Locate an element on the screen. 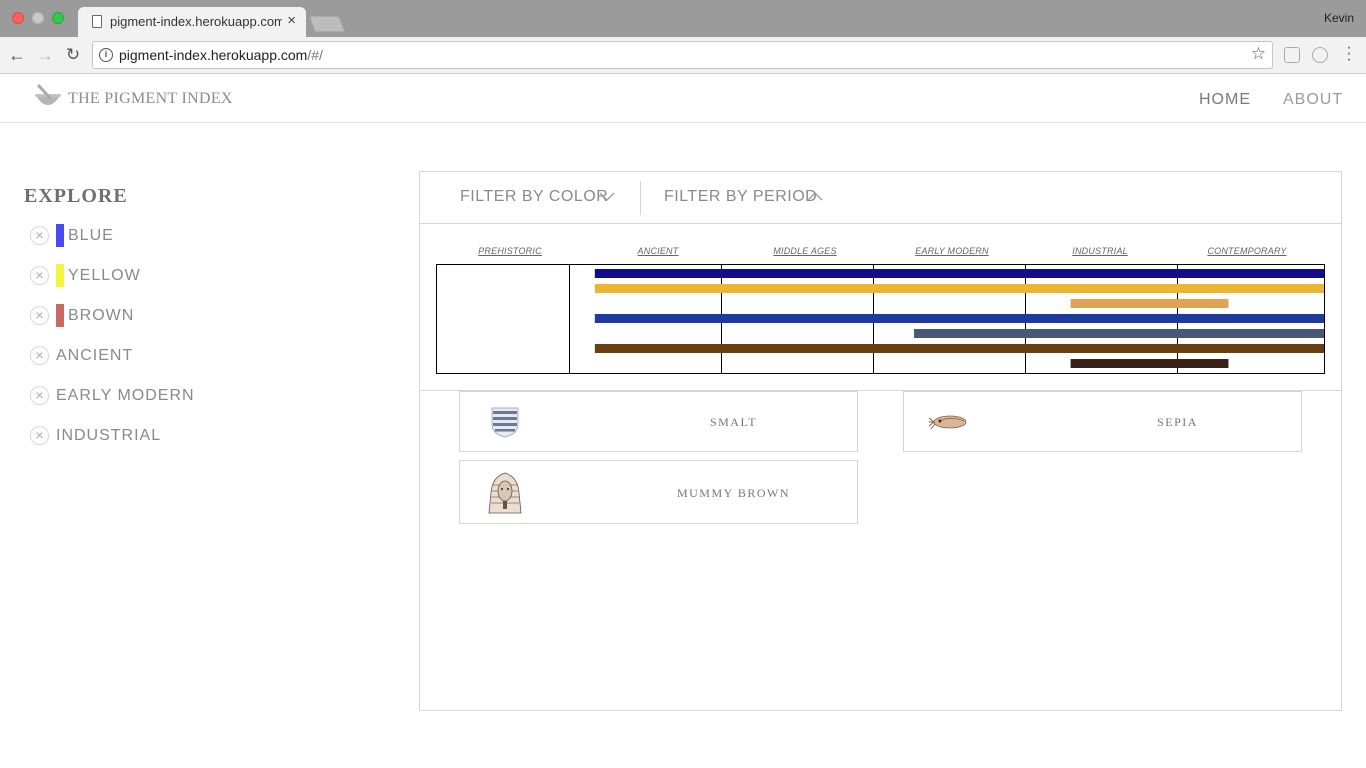 This screenshot has height=768, width=1366. nav-home-link: HOME is located at coordinates (1225, 100).